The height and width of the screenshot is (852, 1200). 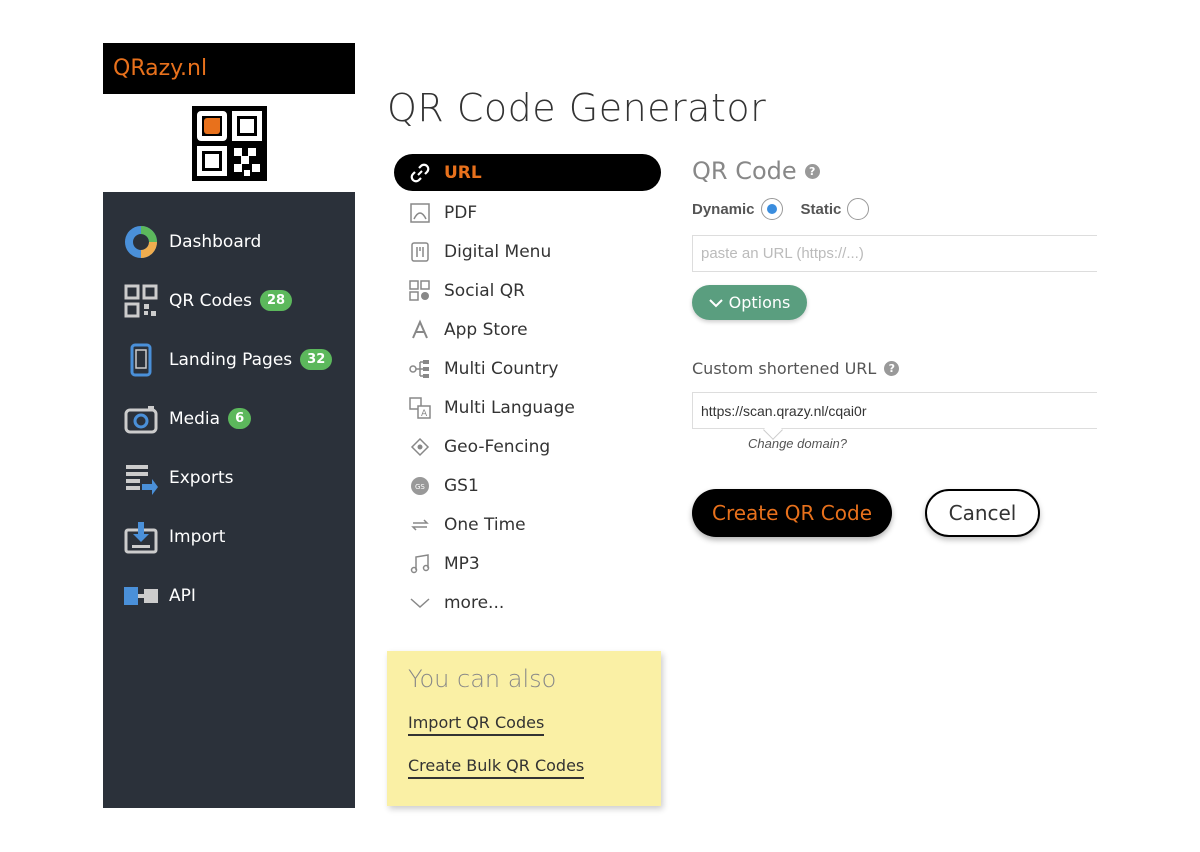 What do you see at coordinates (420, 291) in the screenshot?
I see `social-icon` at bounding box center [420, 291].